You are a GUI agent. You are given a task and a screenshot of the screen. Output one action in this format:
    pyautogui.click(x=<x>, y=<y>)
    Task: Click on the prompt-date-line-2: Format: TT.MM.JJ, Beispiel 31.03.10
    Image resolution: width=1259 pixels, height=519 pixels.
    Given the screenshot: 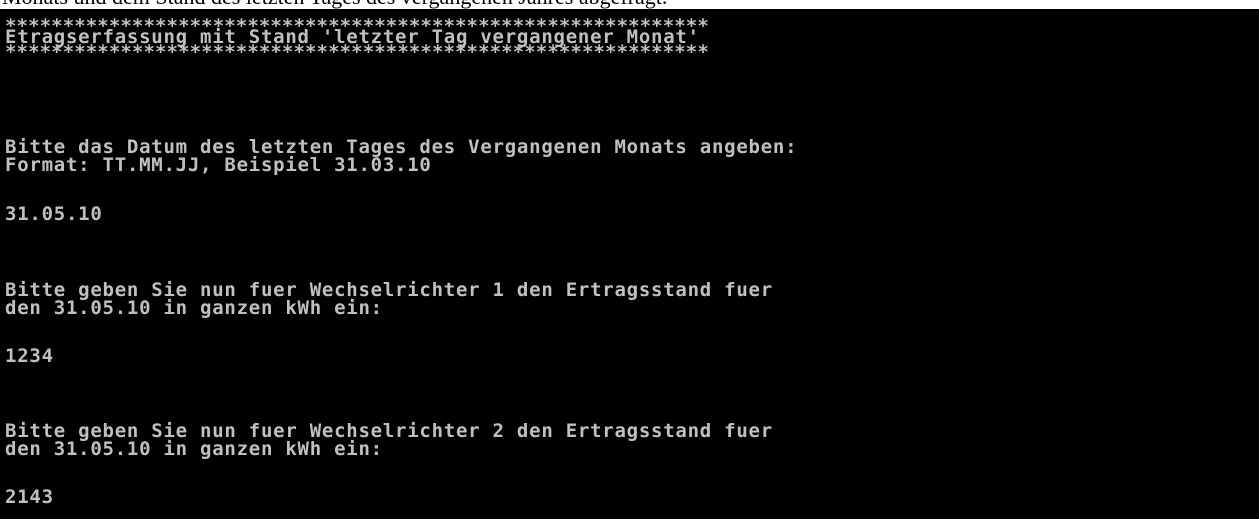 What is the action you would take?
    pyautogui.click(x=218, y=165)
    